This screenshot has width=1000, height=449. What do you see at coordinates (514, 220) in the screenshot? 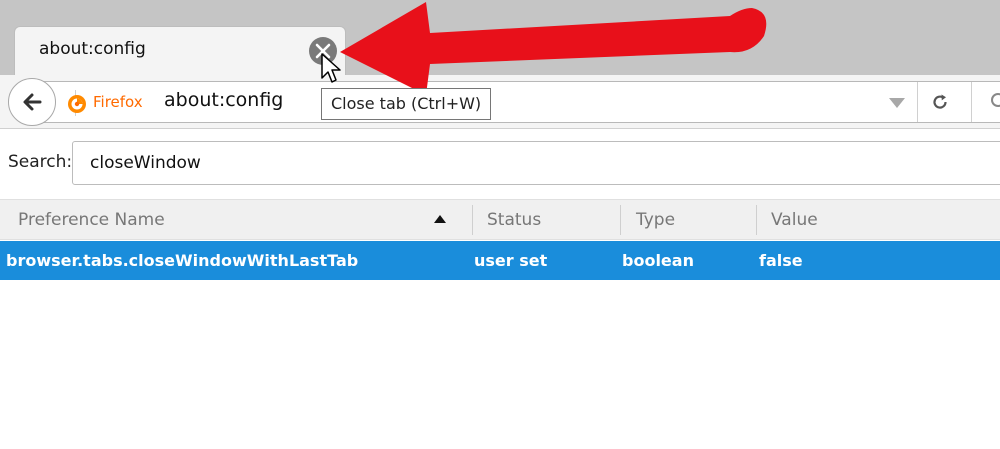
I see `column-header-status: Status` at bounding box center [514, 220].